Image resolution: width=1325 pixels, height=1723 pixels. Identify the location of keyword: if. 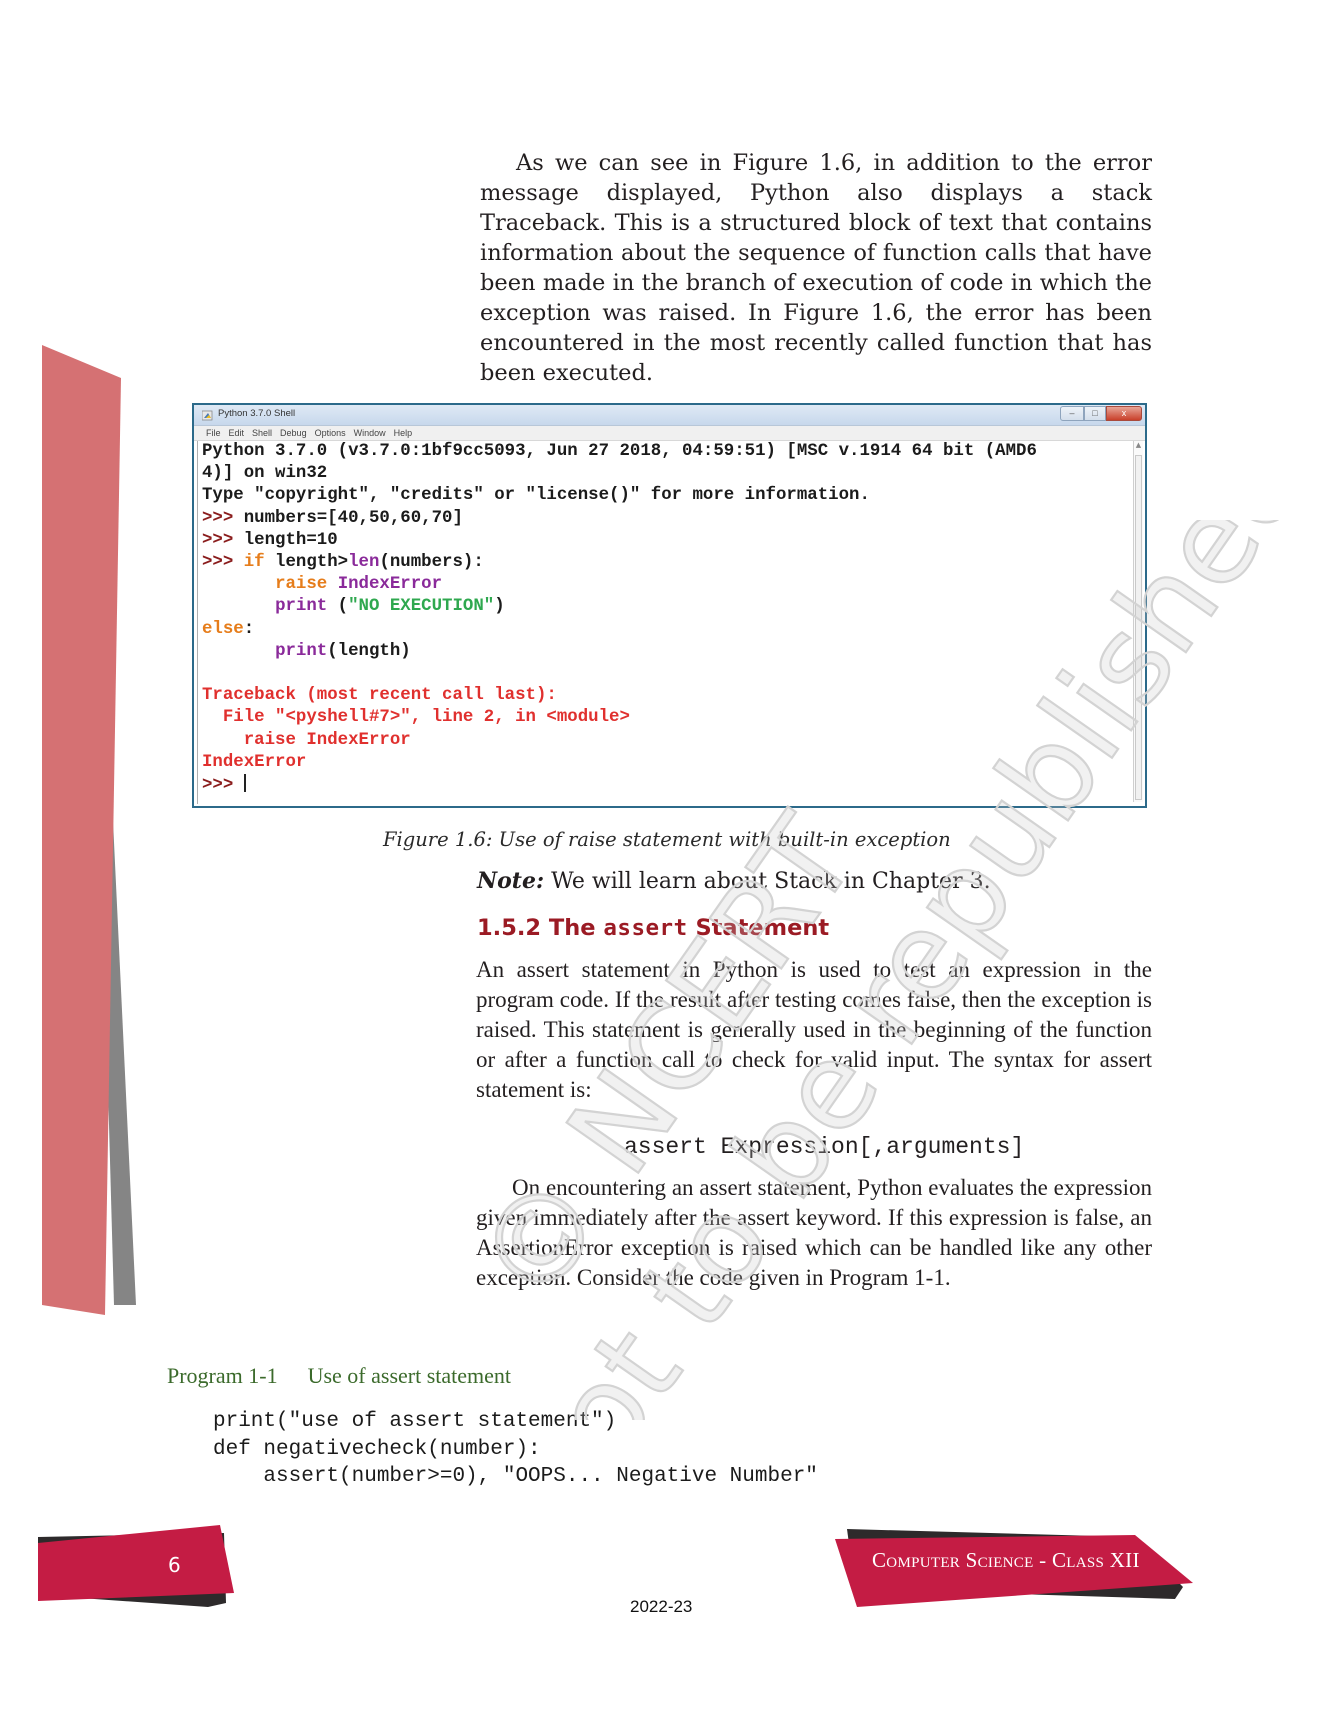
(254, 563).